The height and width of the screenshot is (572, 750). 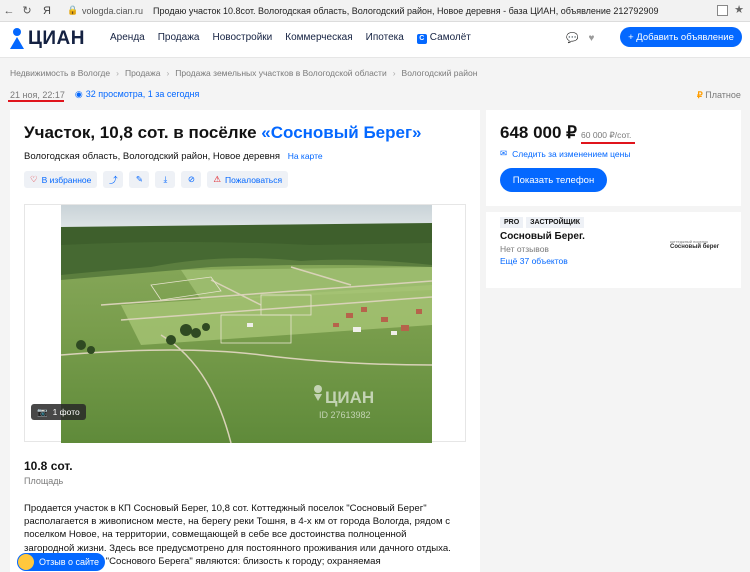 I want to click on nav-rent: Аренда, so click(x=127, y=38).